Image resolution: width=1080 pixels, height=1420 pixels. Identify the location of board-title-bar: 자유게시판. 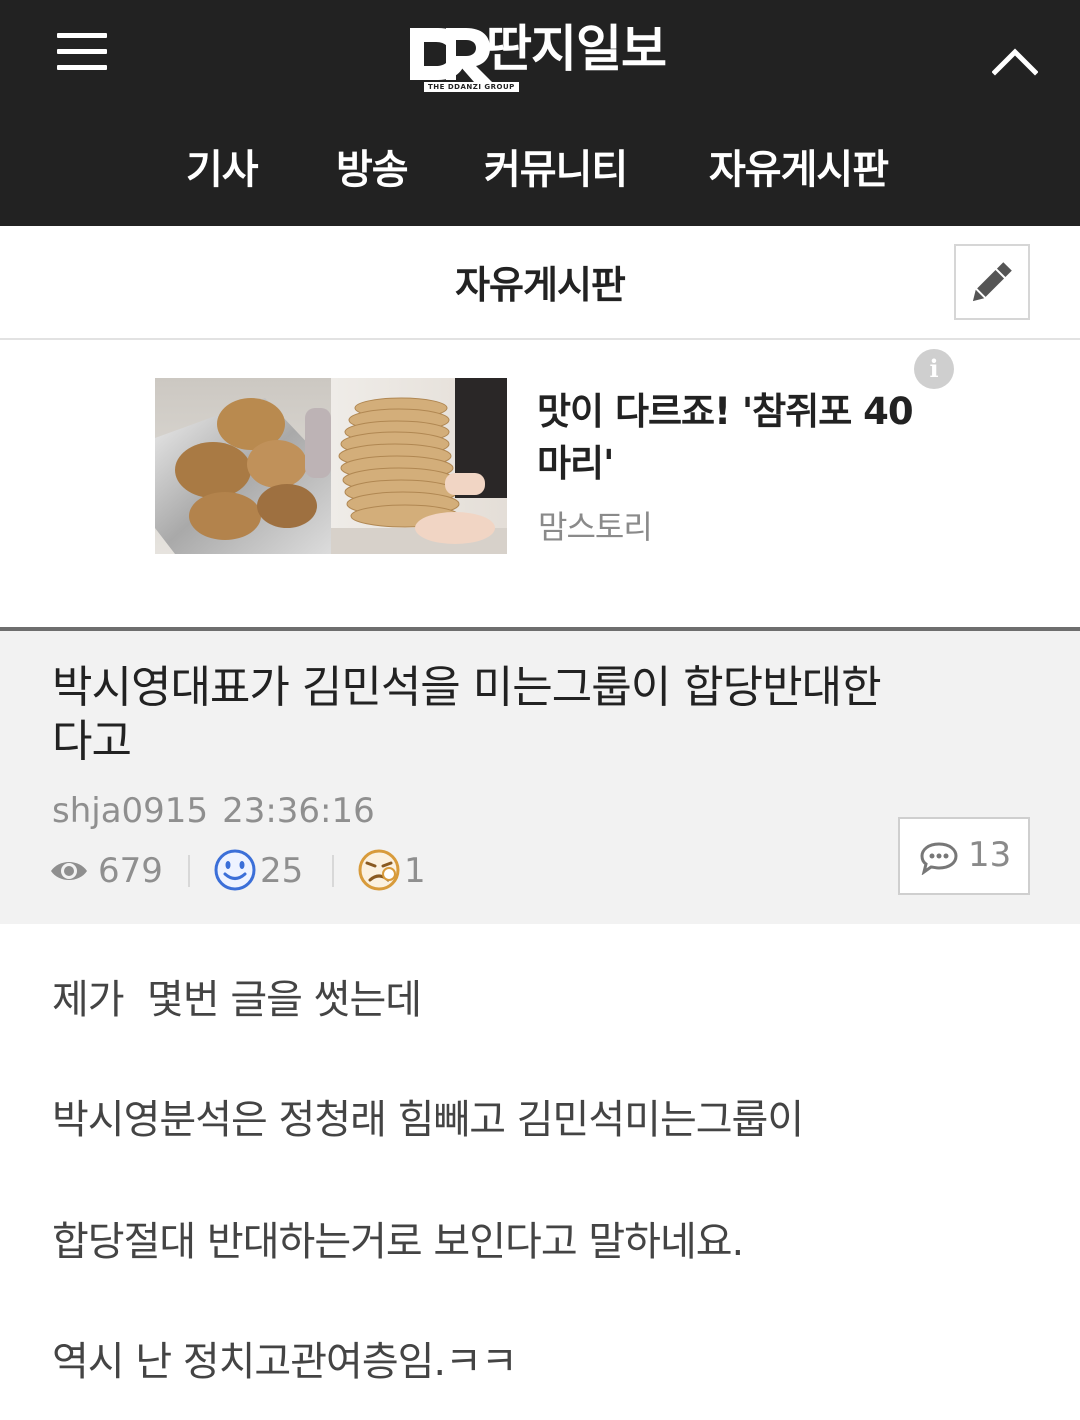
(540, 283).